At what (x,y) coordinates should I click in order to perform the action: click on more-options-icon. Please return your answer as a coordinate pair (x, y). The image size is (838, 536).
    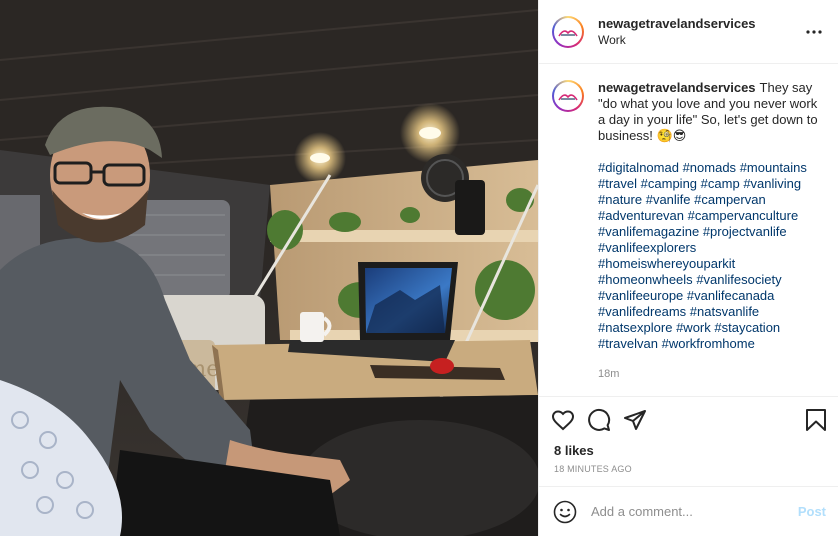
    Looking at the image, I should click on (814, 32).